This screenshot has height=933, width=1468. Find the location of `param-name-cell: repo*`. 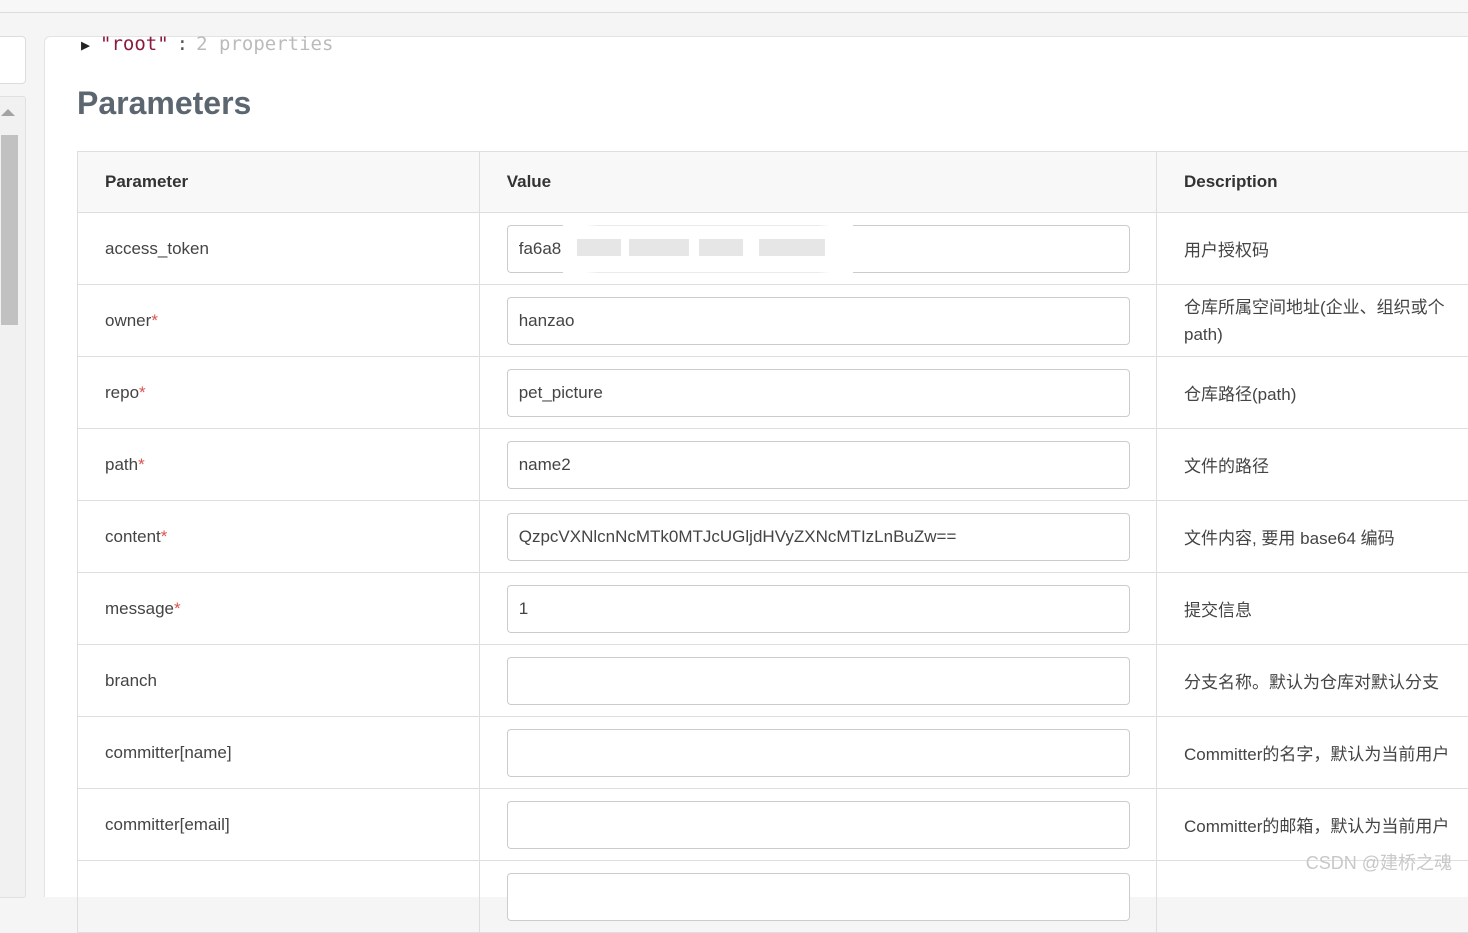

param-name-cell: repo* is located at coordinates (279, 393).